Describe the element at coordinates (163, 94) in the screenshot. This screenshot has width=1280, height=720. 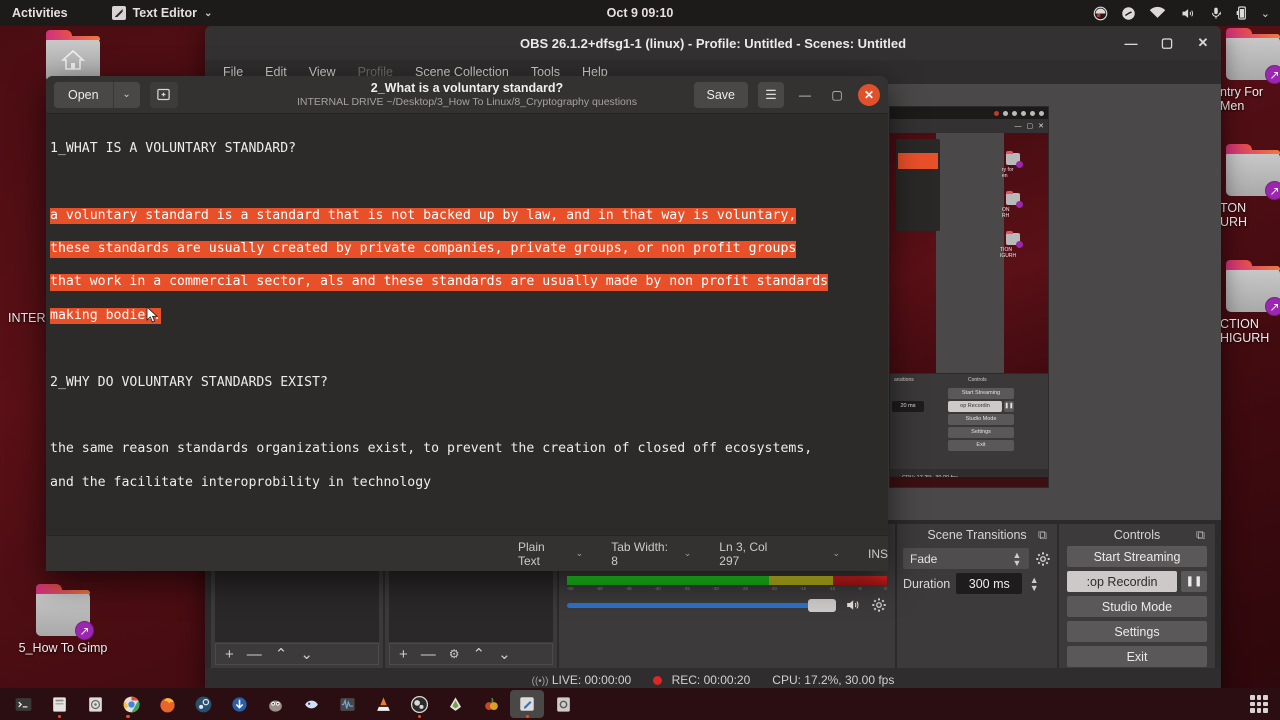
I see `new-document-icon` at that location.